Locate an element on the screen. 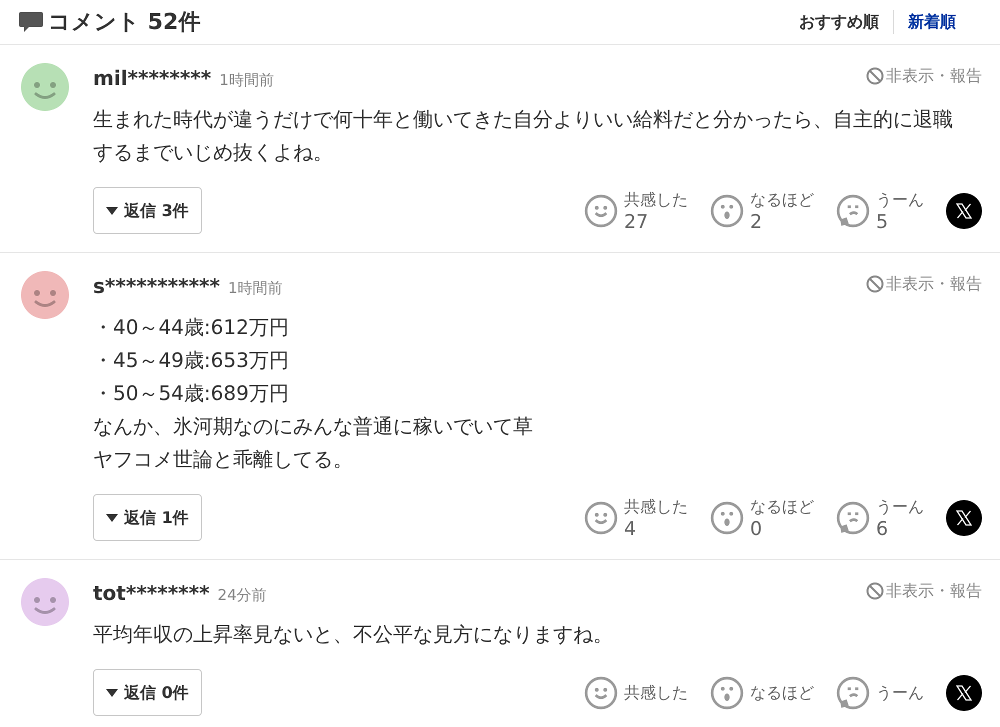  comment-icon is located at coordinates (31, 22).